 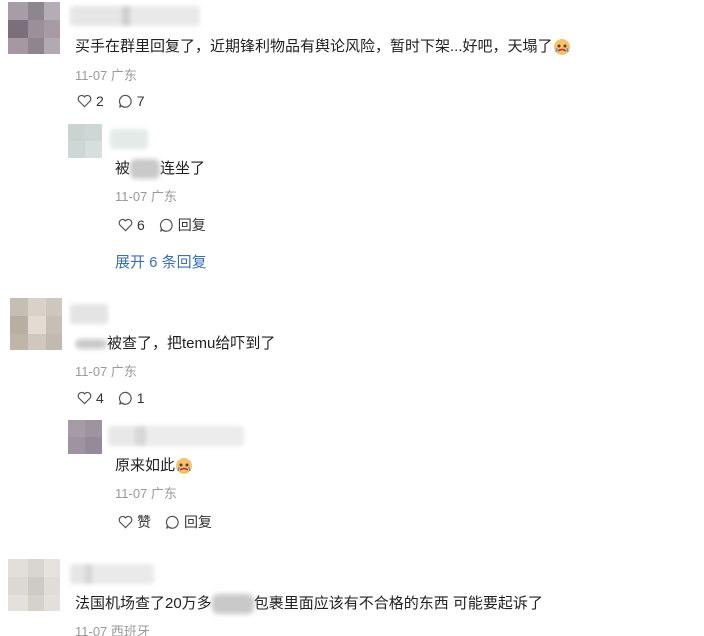 I want to click on comment-text-part: 被查了，把temu给吓到了, so click(x=191, y=343).